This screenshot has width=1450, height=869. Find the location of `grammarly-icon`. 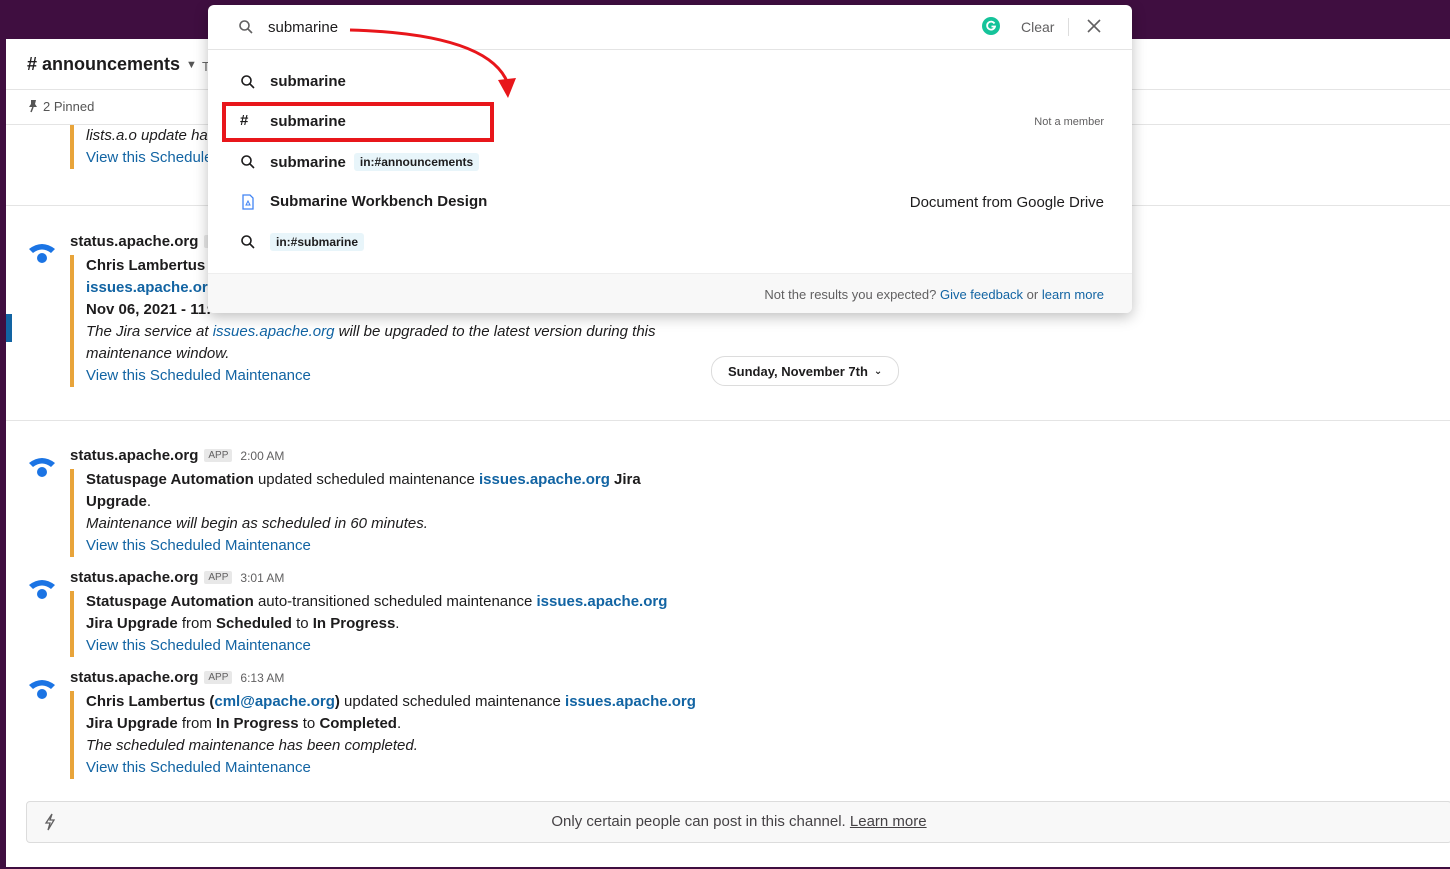

grammarly-icon is located at coordinates (991, 26).